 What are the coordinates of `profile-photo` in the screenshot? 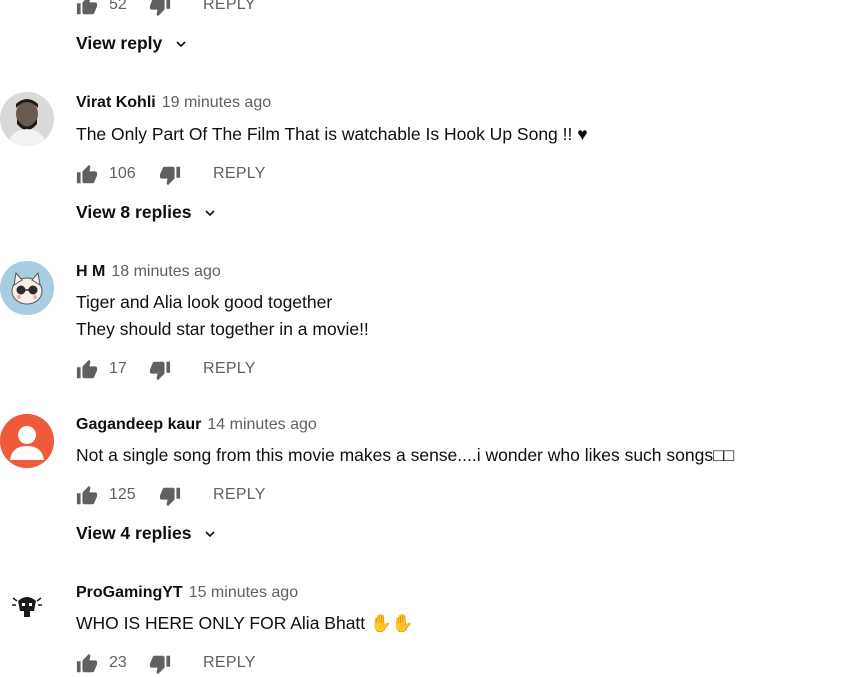 It's located at (27, 119).